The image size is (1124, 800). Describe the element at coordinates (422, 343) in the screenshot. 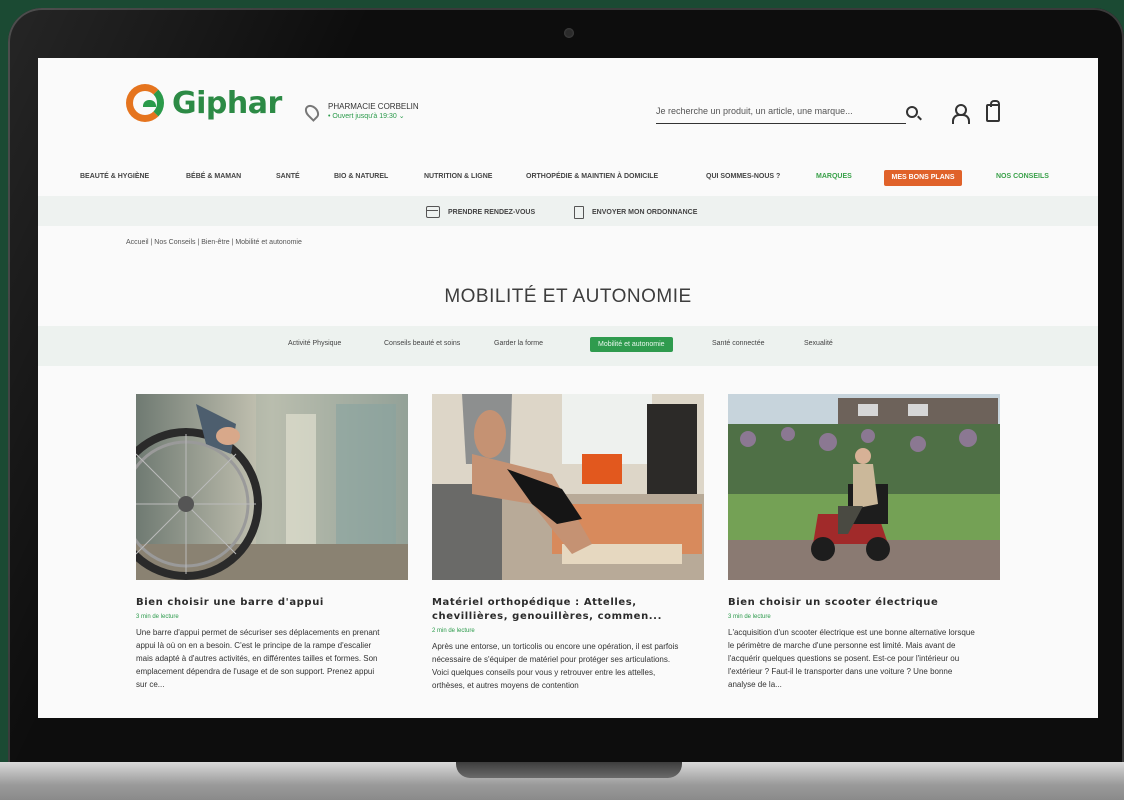

I see `filter-conseils-beaute: Conseils beauté et soins` at that location.